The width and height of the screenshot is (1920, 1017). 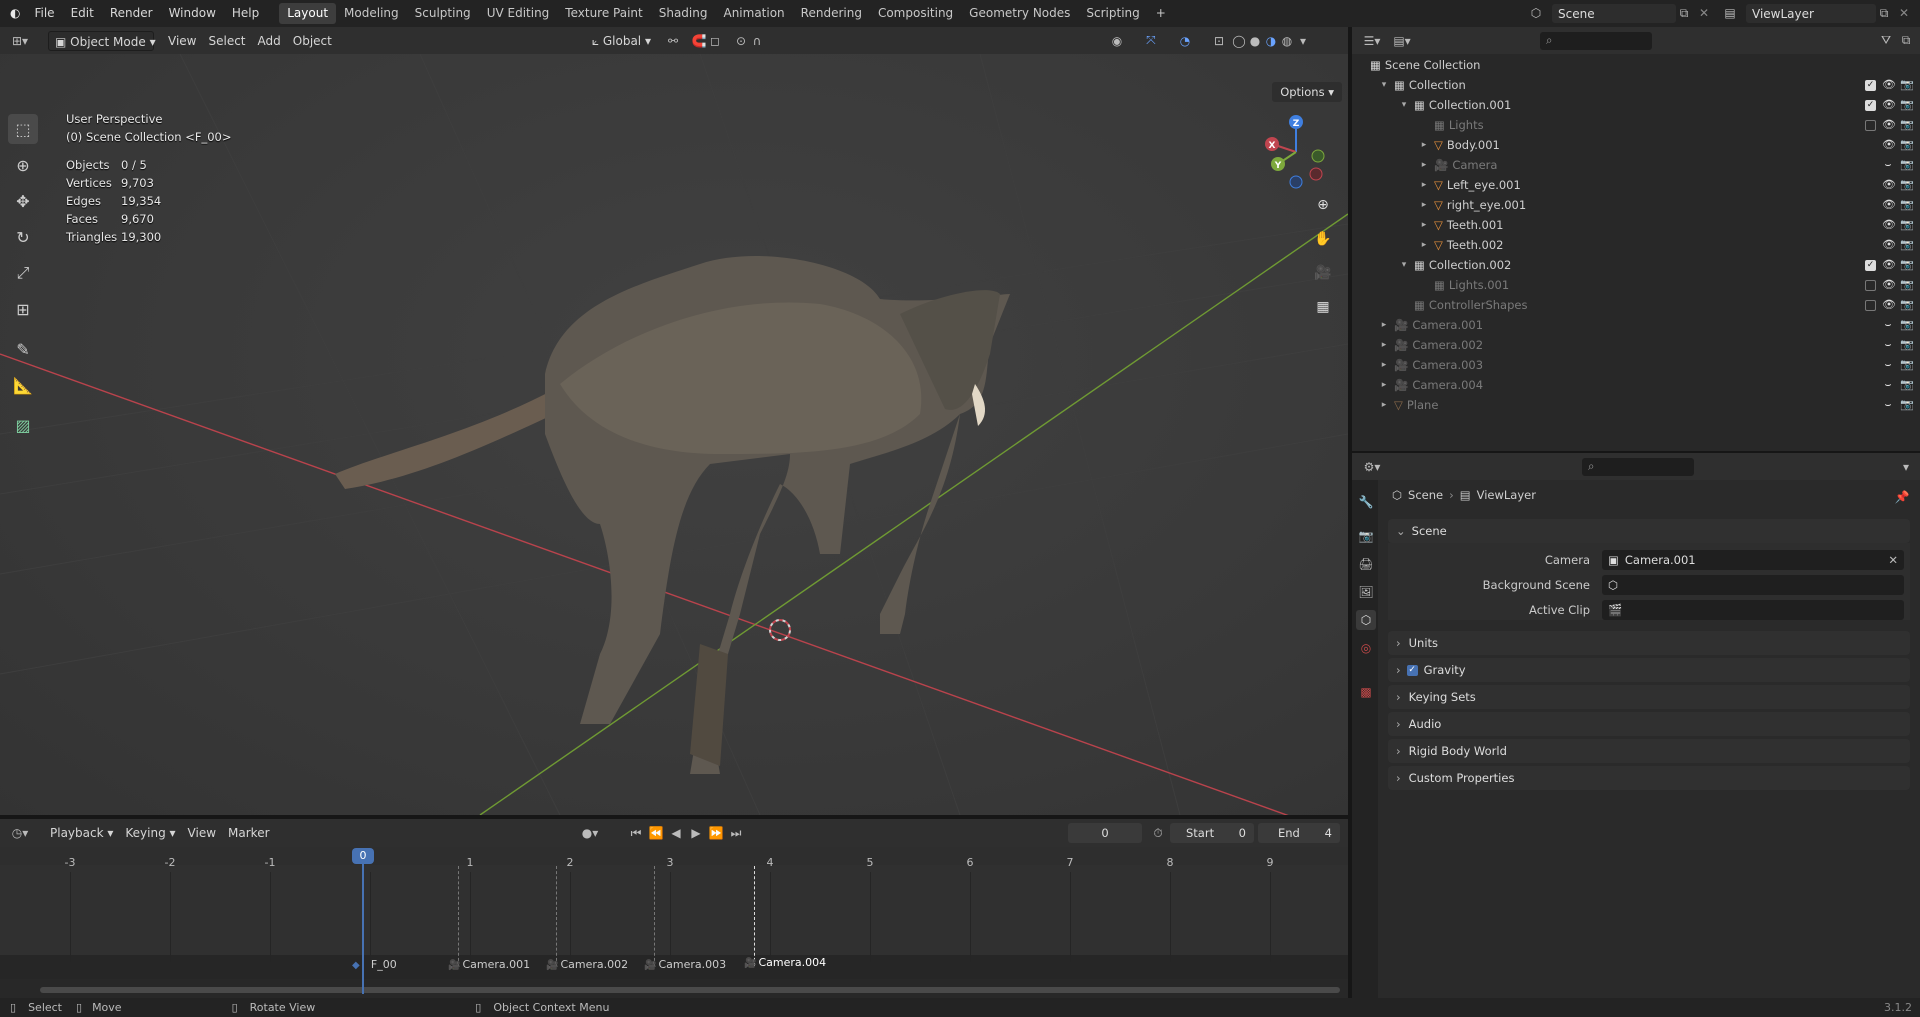 What do you see at coordinates (131, 13) in the screenshot?
I see `menu-render: Render` at bounding box center [131, 13].